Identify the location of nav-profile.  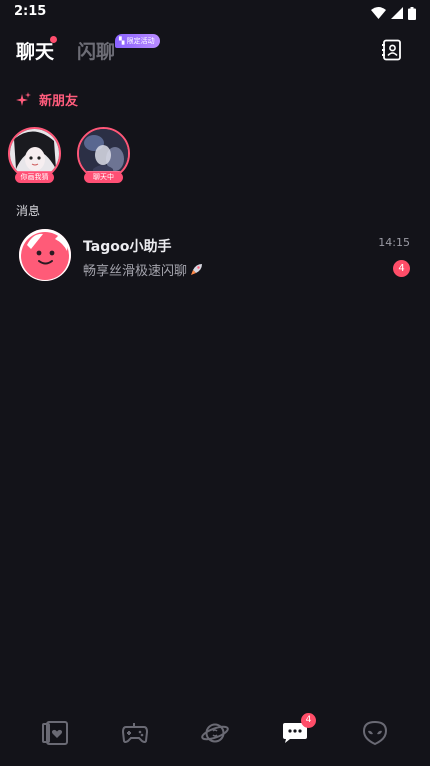
(375, 733).